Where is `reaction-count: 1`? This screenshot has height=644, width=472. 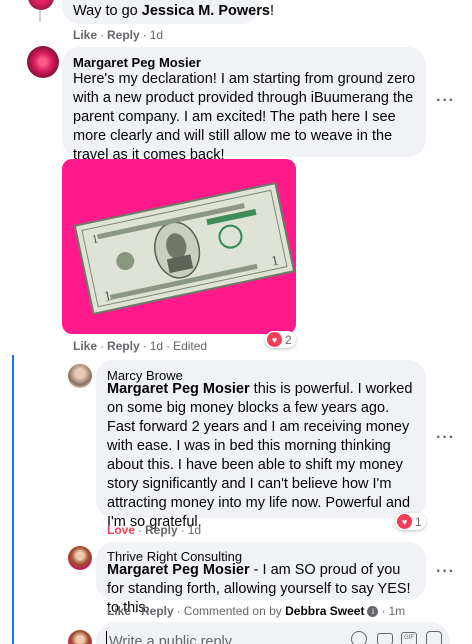
reaction-count: 1 is located at coordinates (418, 521).